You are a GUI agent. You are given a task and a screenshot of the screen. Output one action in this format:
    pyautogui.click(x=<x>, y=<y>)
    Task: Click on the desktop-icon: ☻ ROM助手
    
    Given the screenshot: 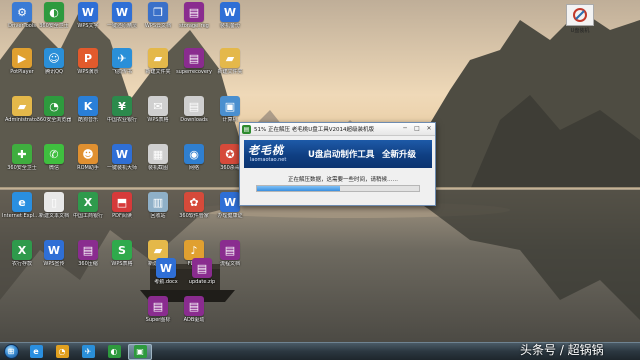 What is the action you would take?
    pyautogui.click(x=88, y=163)
    